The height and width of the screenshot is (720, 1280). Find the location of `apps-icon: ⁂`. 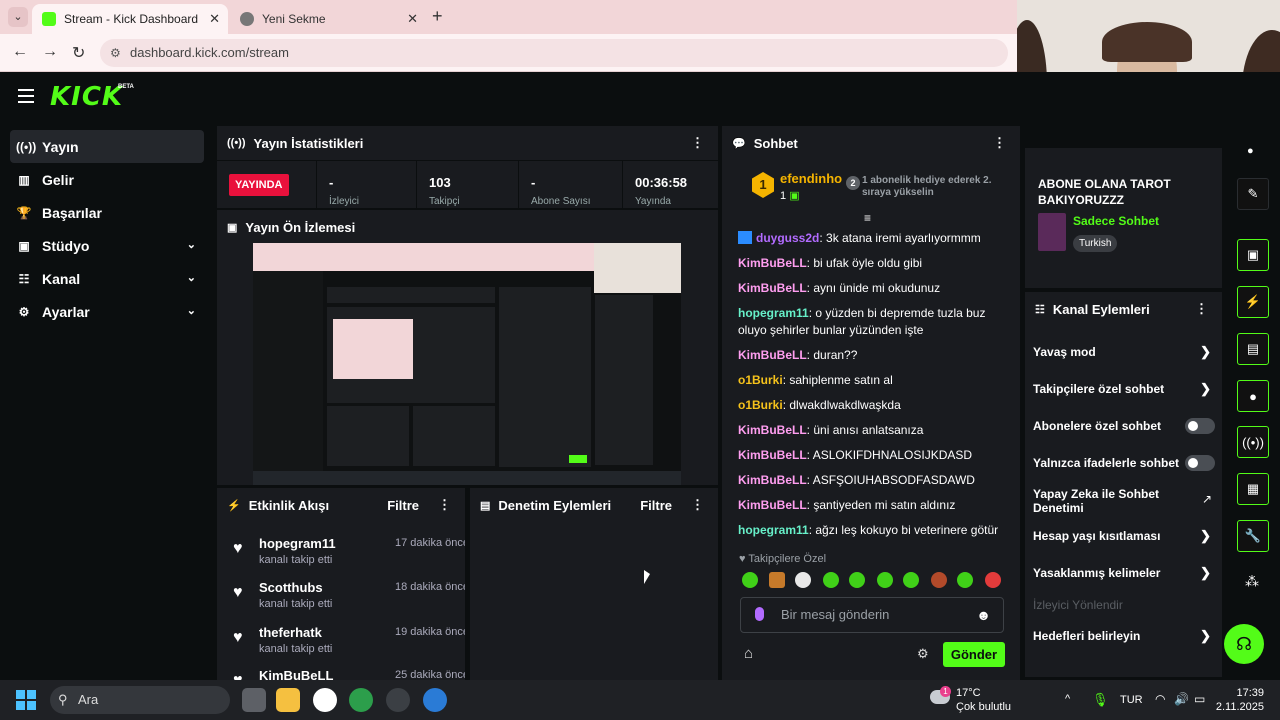

apps-icon: ⁂ is located at coordinates (1252, 581).